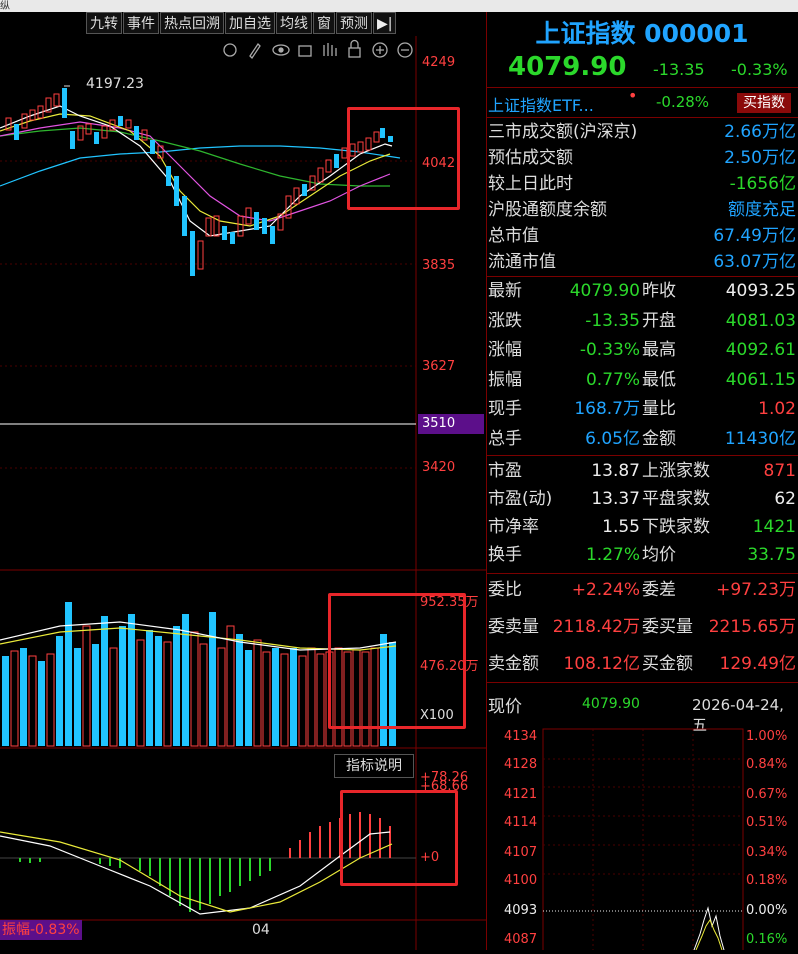  Describe the element at coordinates (294, 23) in the screenshot. I see `moving-average-button: 均线` at that location.